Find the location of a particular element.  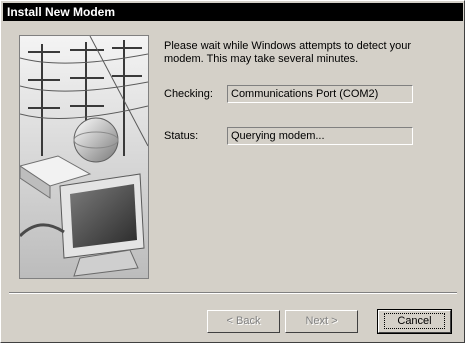

checking-label: Checking: is located at coordinates (188, 94).